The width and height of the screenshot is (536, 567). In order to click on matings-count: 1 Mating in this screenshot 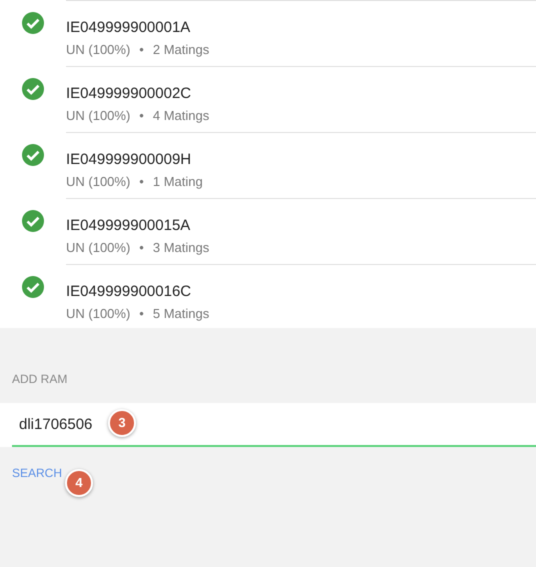, I will do `click(177, 182)`.